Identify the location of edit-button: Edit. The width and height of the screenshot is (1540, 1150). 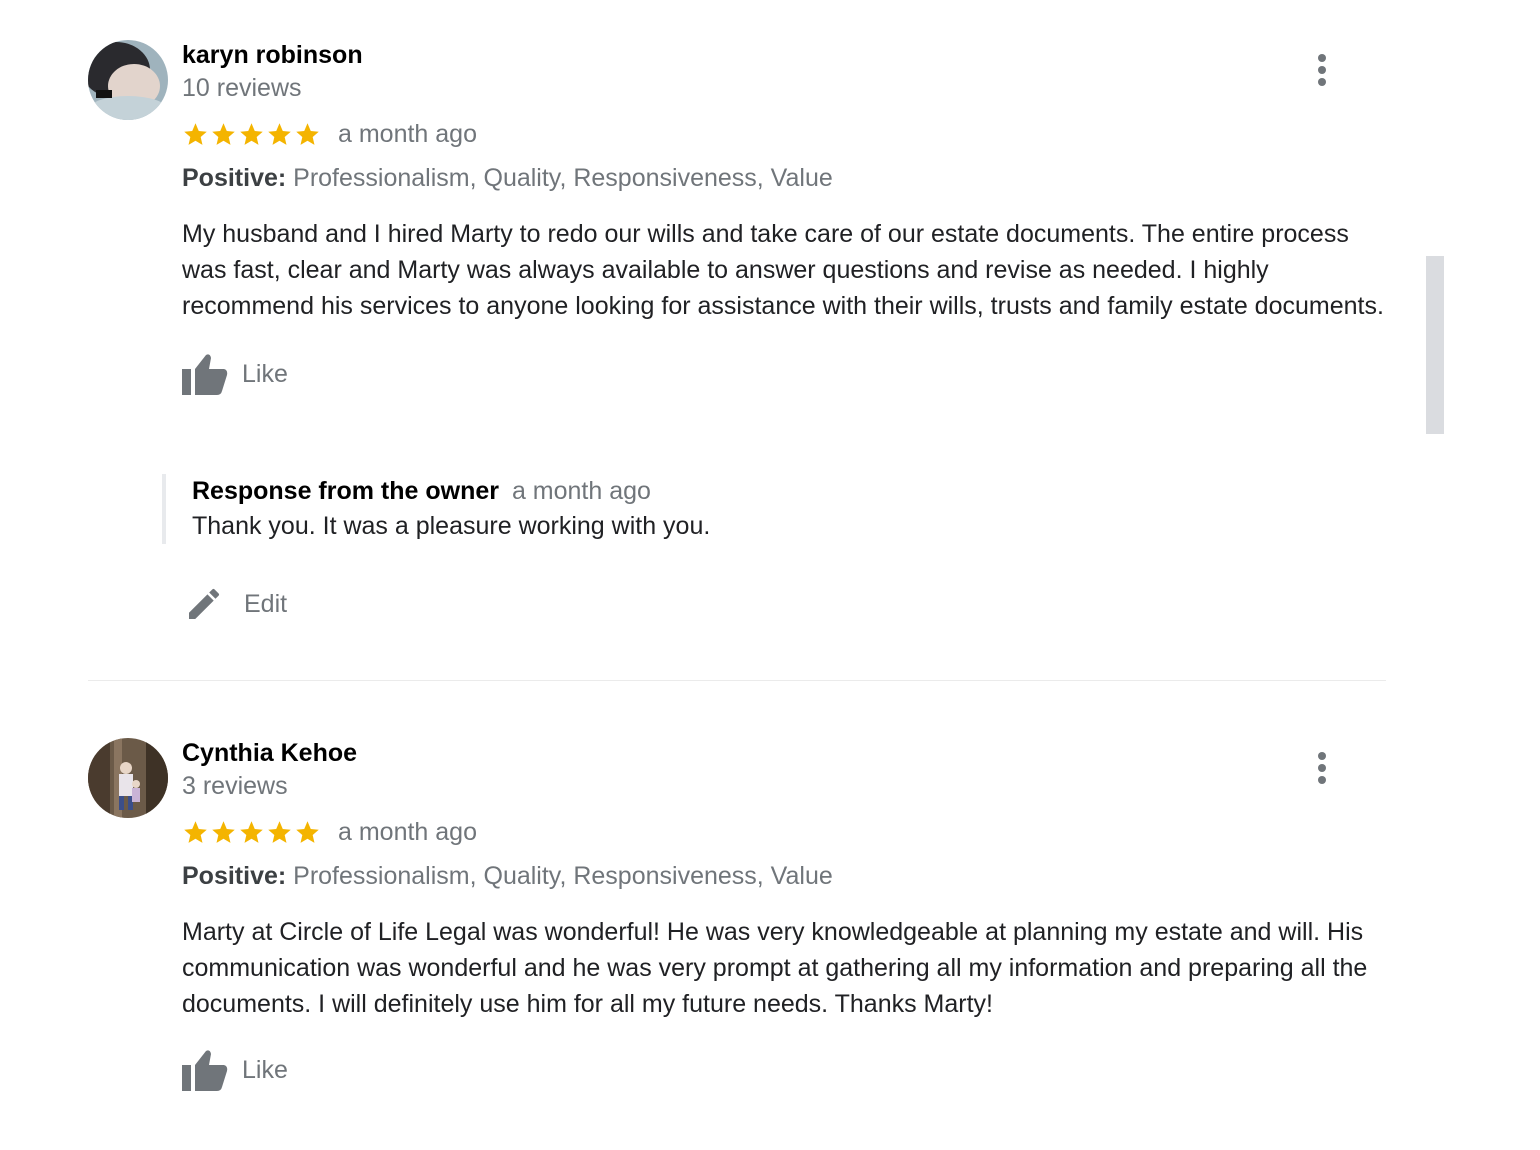
(235, 604).